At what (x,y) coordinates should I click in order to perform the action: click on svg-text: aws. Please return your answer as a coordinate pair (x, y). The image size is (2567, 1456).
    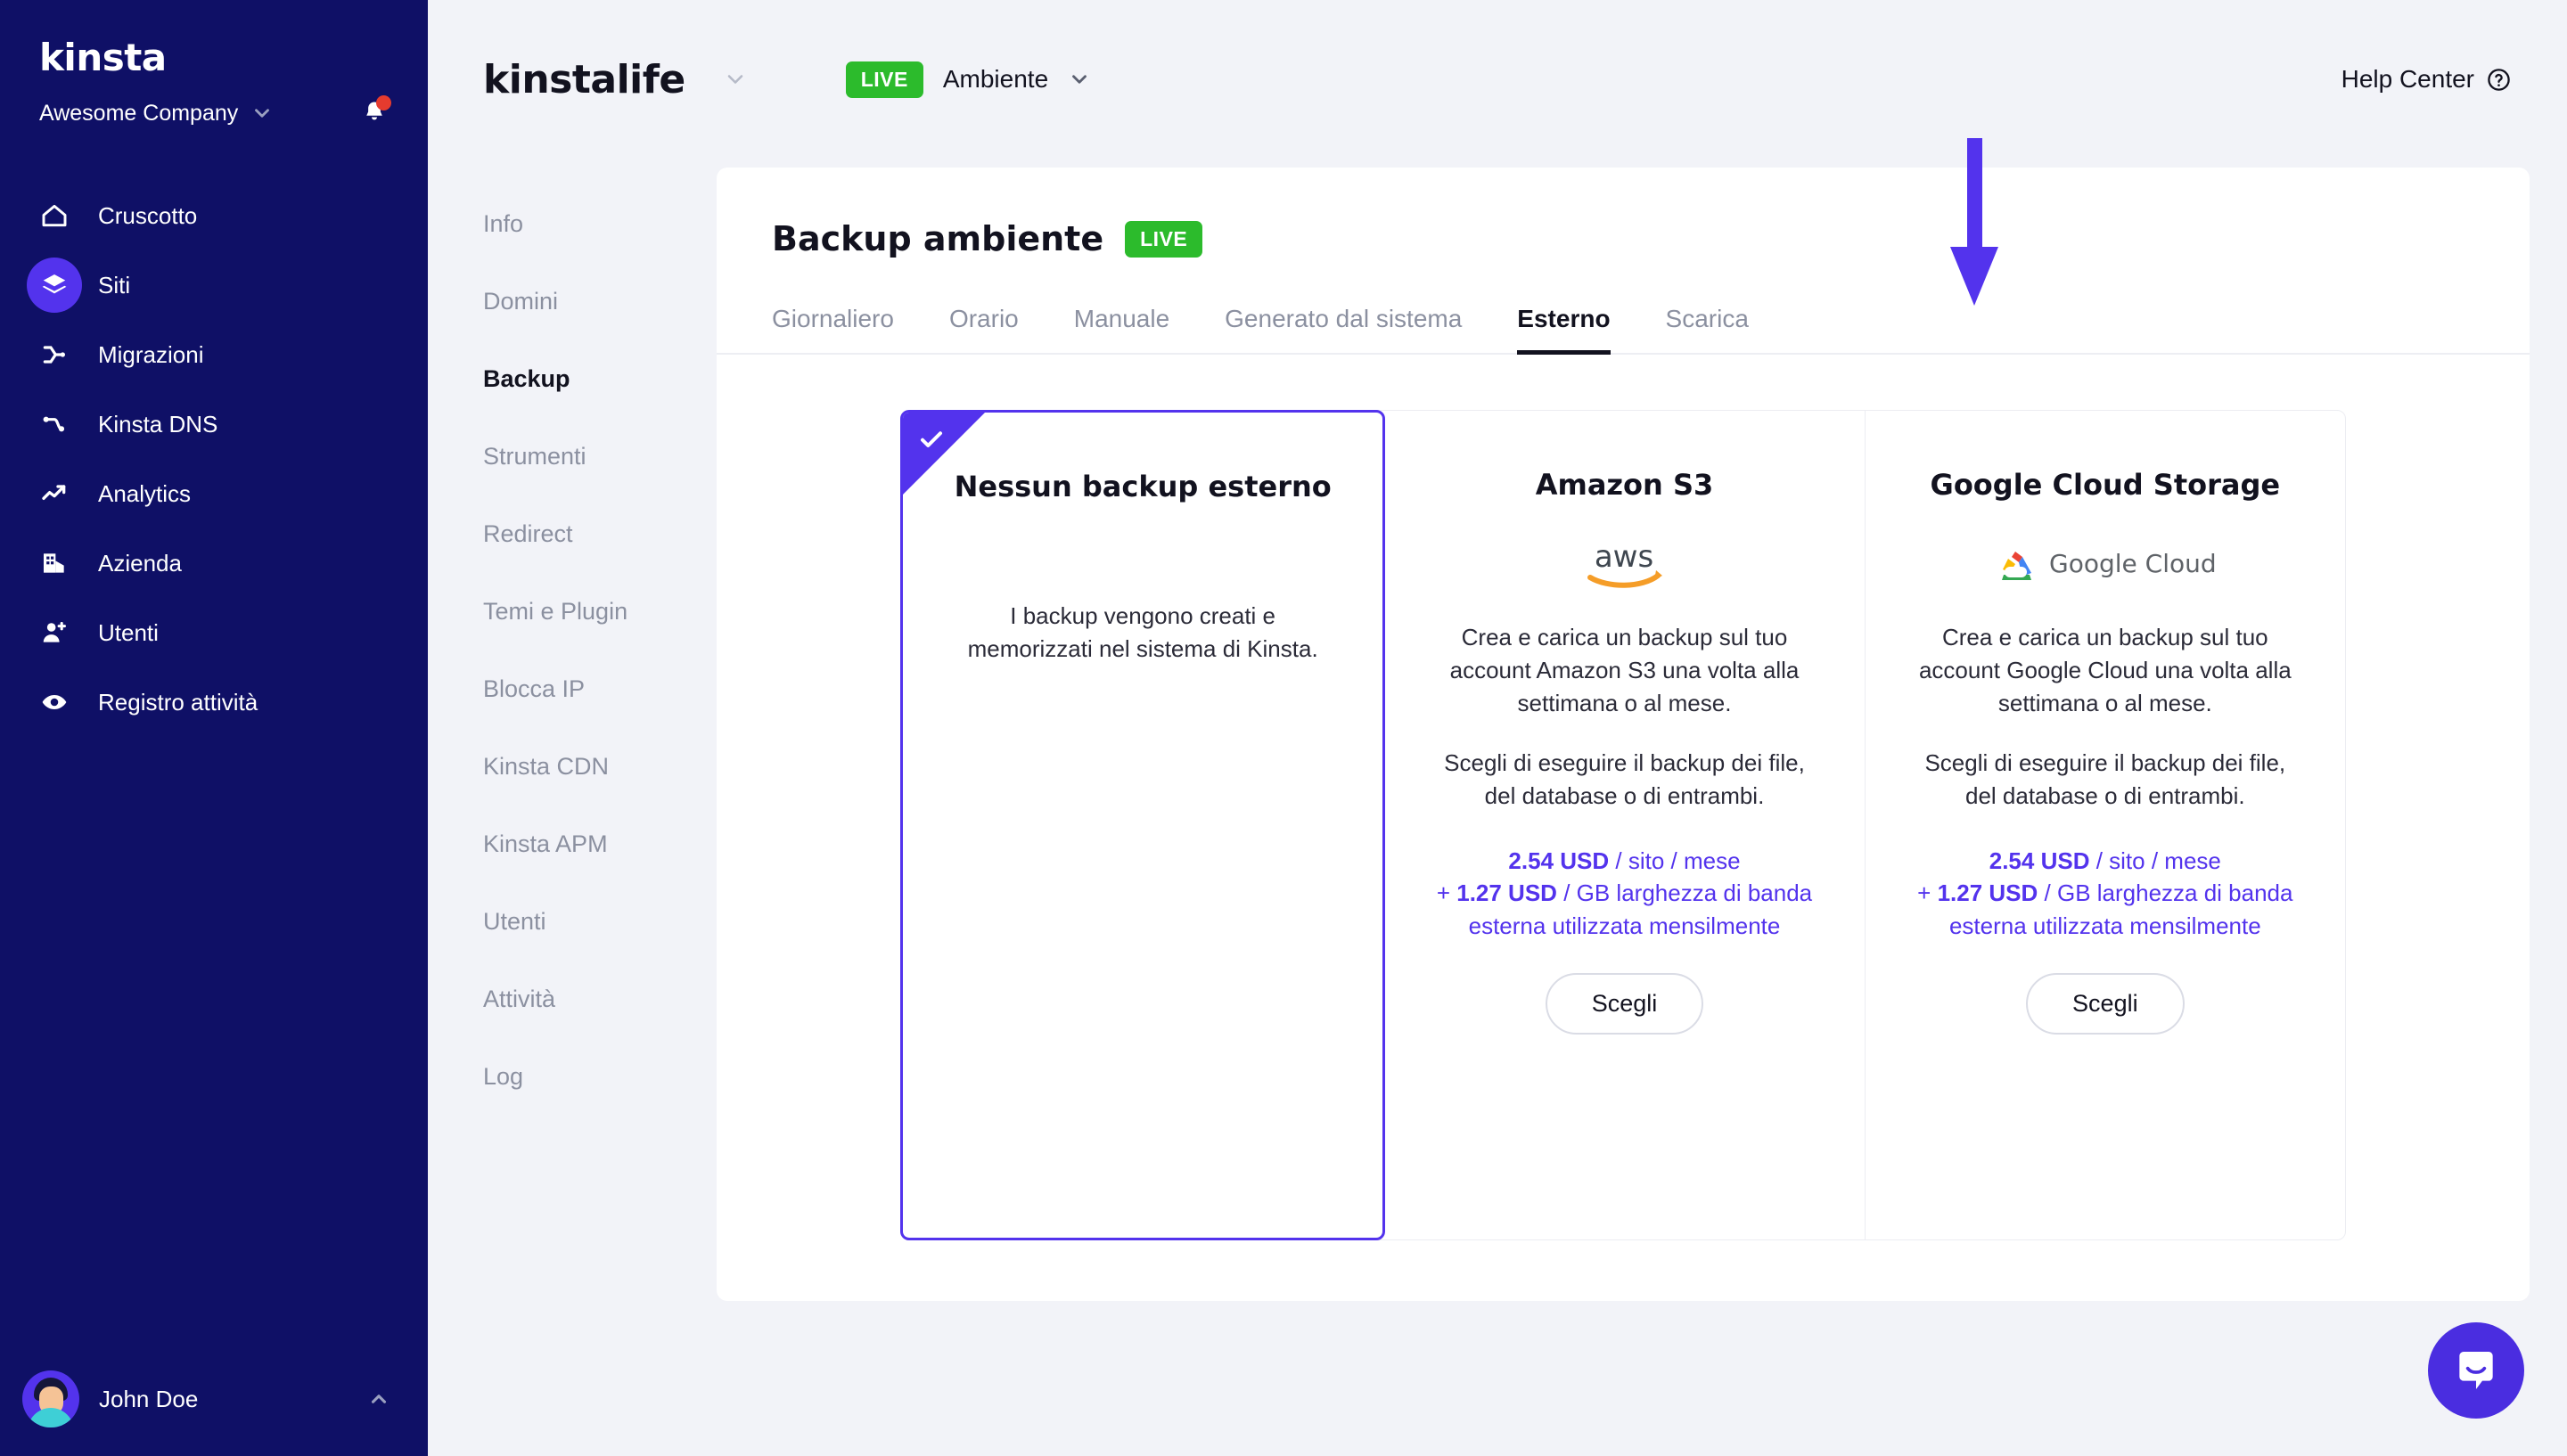
    Looking at the image, I should click on (1624, 557).